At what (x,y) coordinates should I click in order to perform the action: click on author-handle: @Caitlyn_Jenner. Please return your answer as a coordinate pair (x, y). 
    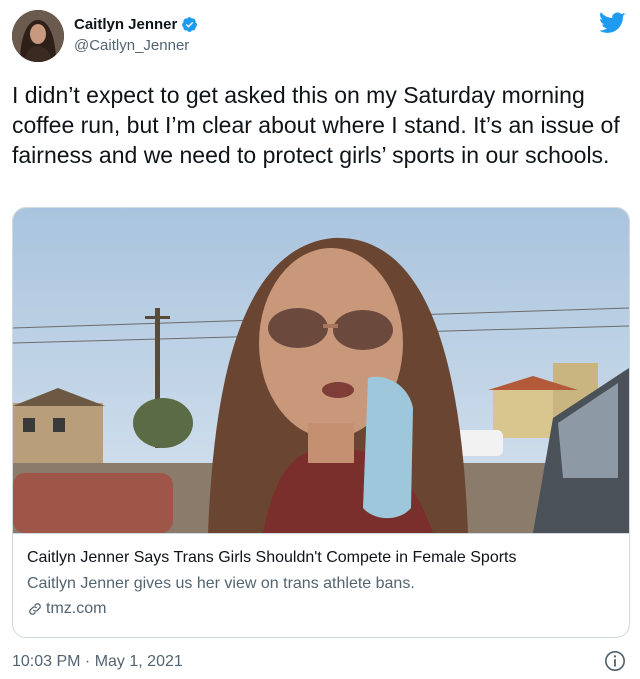
    Looking at the image, I should click on (136, 45).